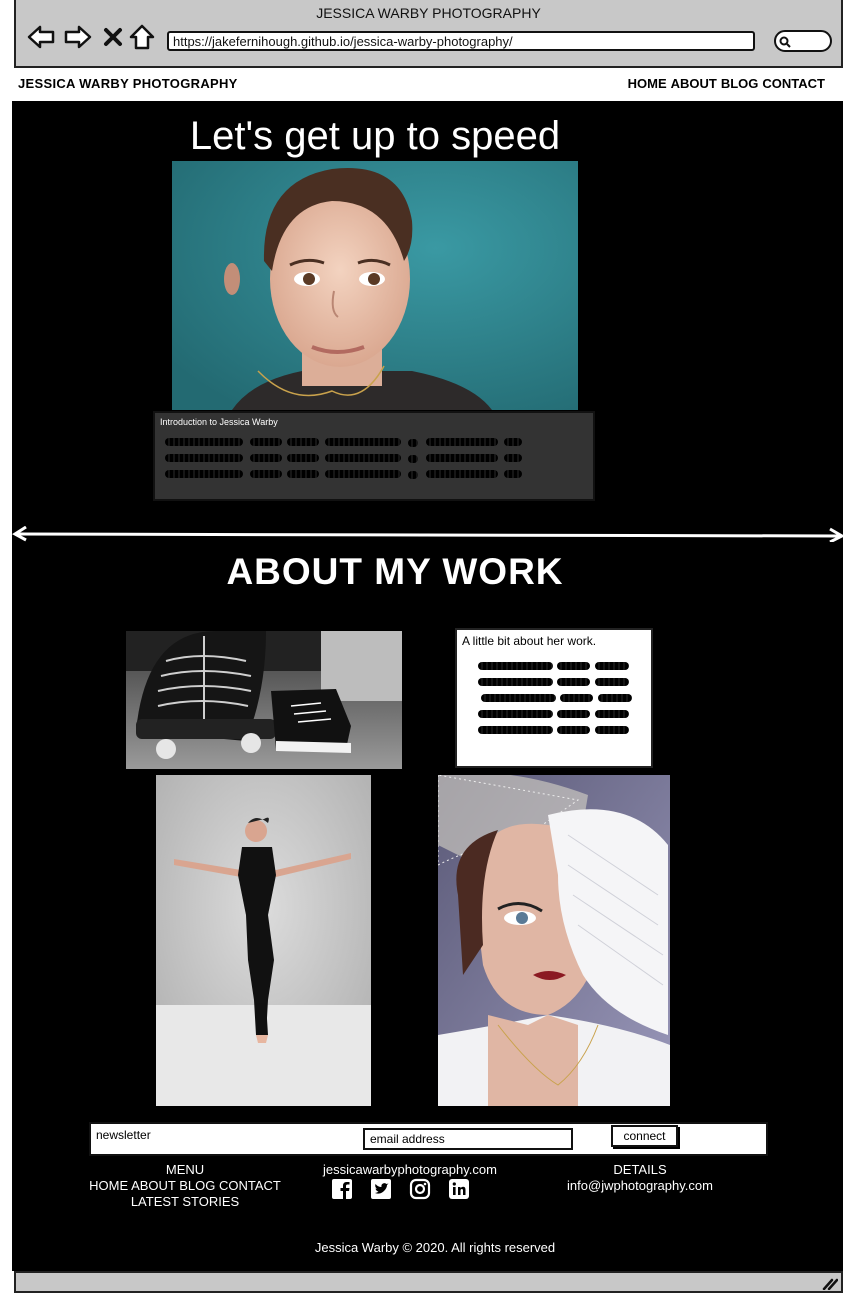  Describe the element at coordinates (793, 83) in the screenshot. I see `nav-contact: CONTACT` at that location.